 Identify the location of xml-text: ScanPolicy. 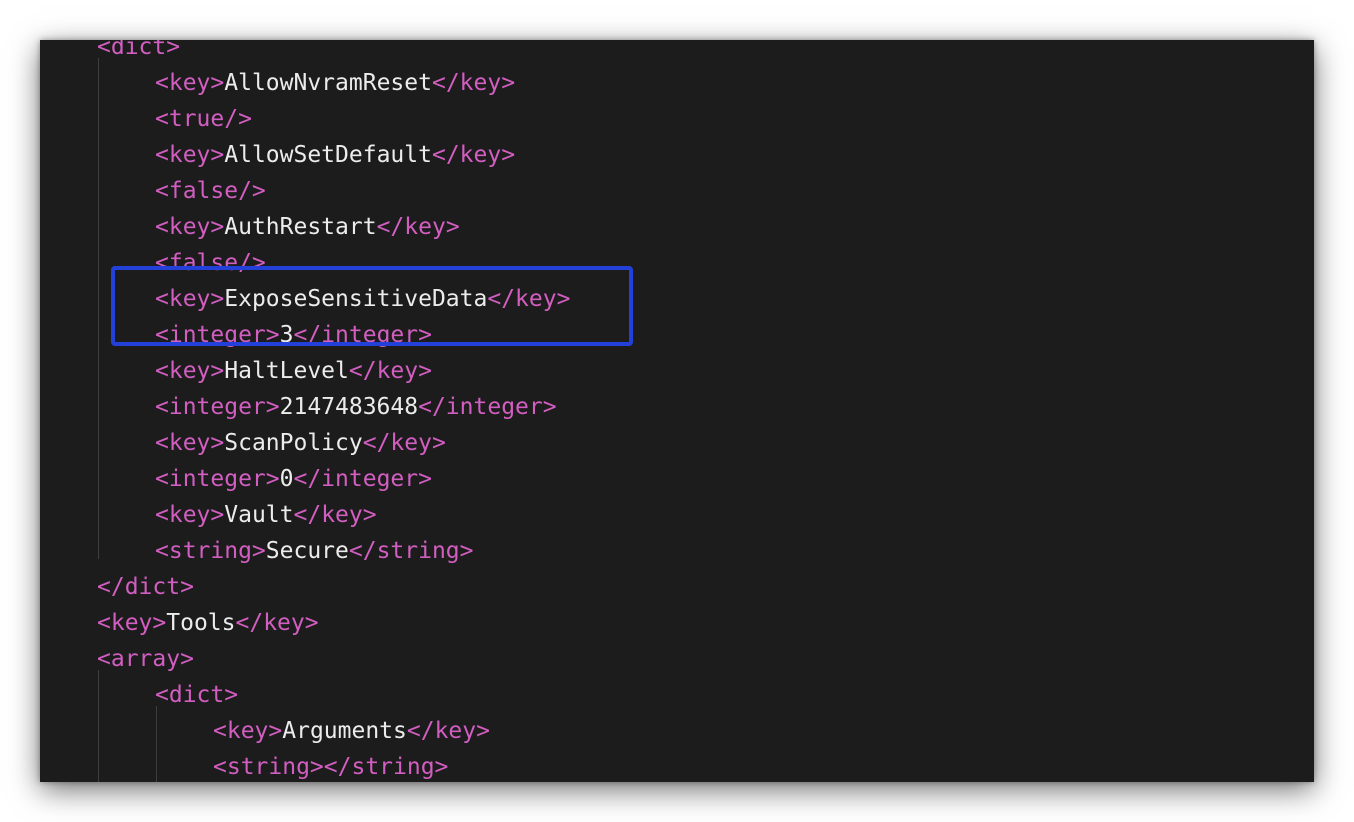
(293, 443).